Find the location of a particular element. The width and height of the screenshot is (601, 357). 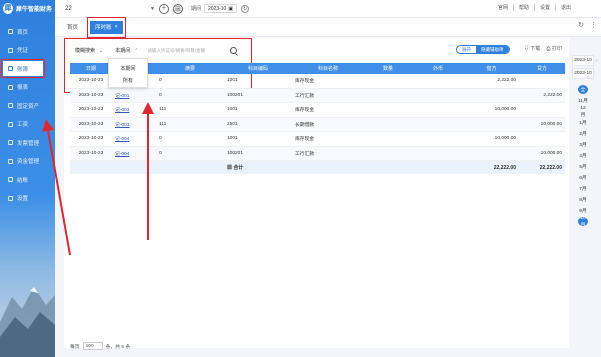

col-account-code: 科目编码 is located at coordinates (258, 68).